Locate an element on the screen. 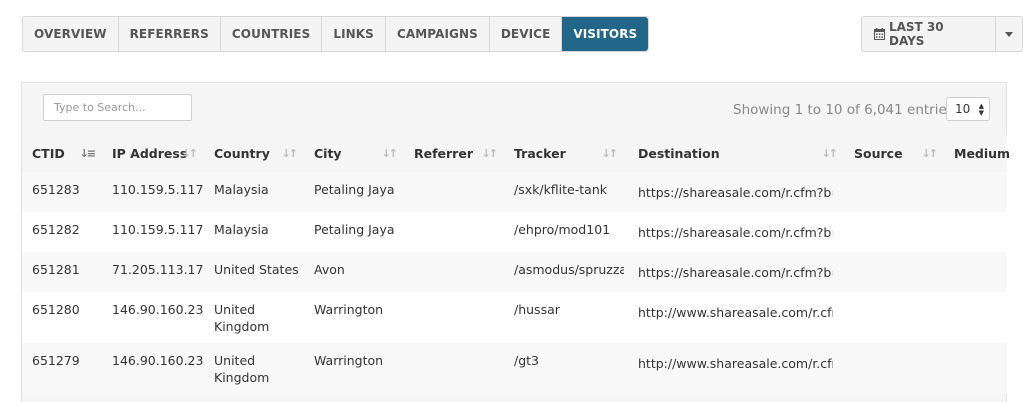 The height and width of the screenshot is (402, 1023). date-range-label: LAST 30 DAYS is located at coordinates (916, 34).